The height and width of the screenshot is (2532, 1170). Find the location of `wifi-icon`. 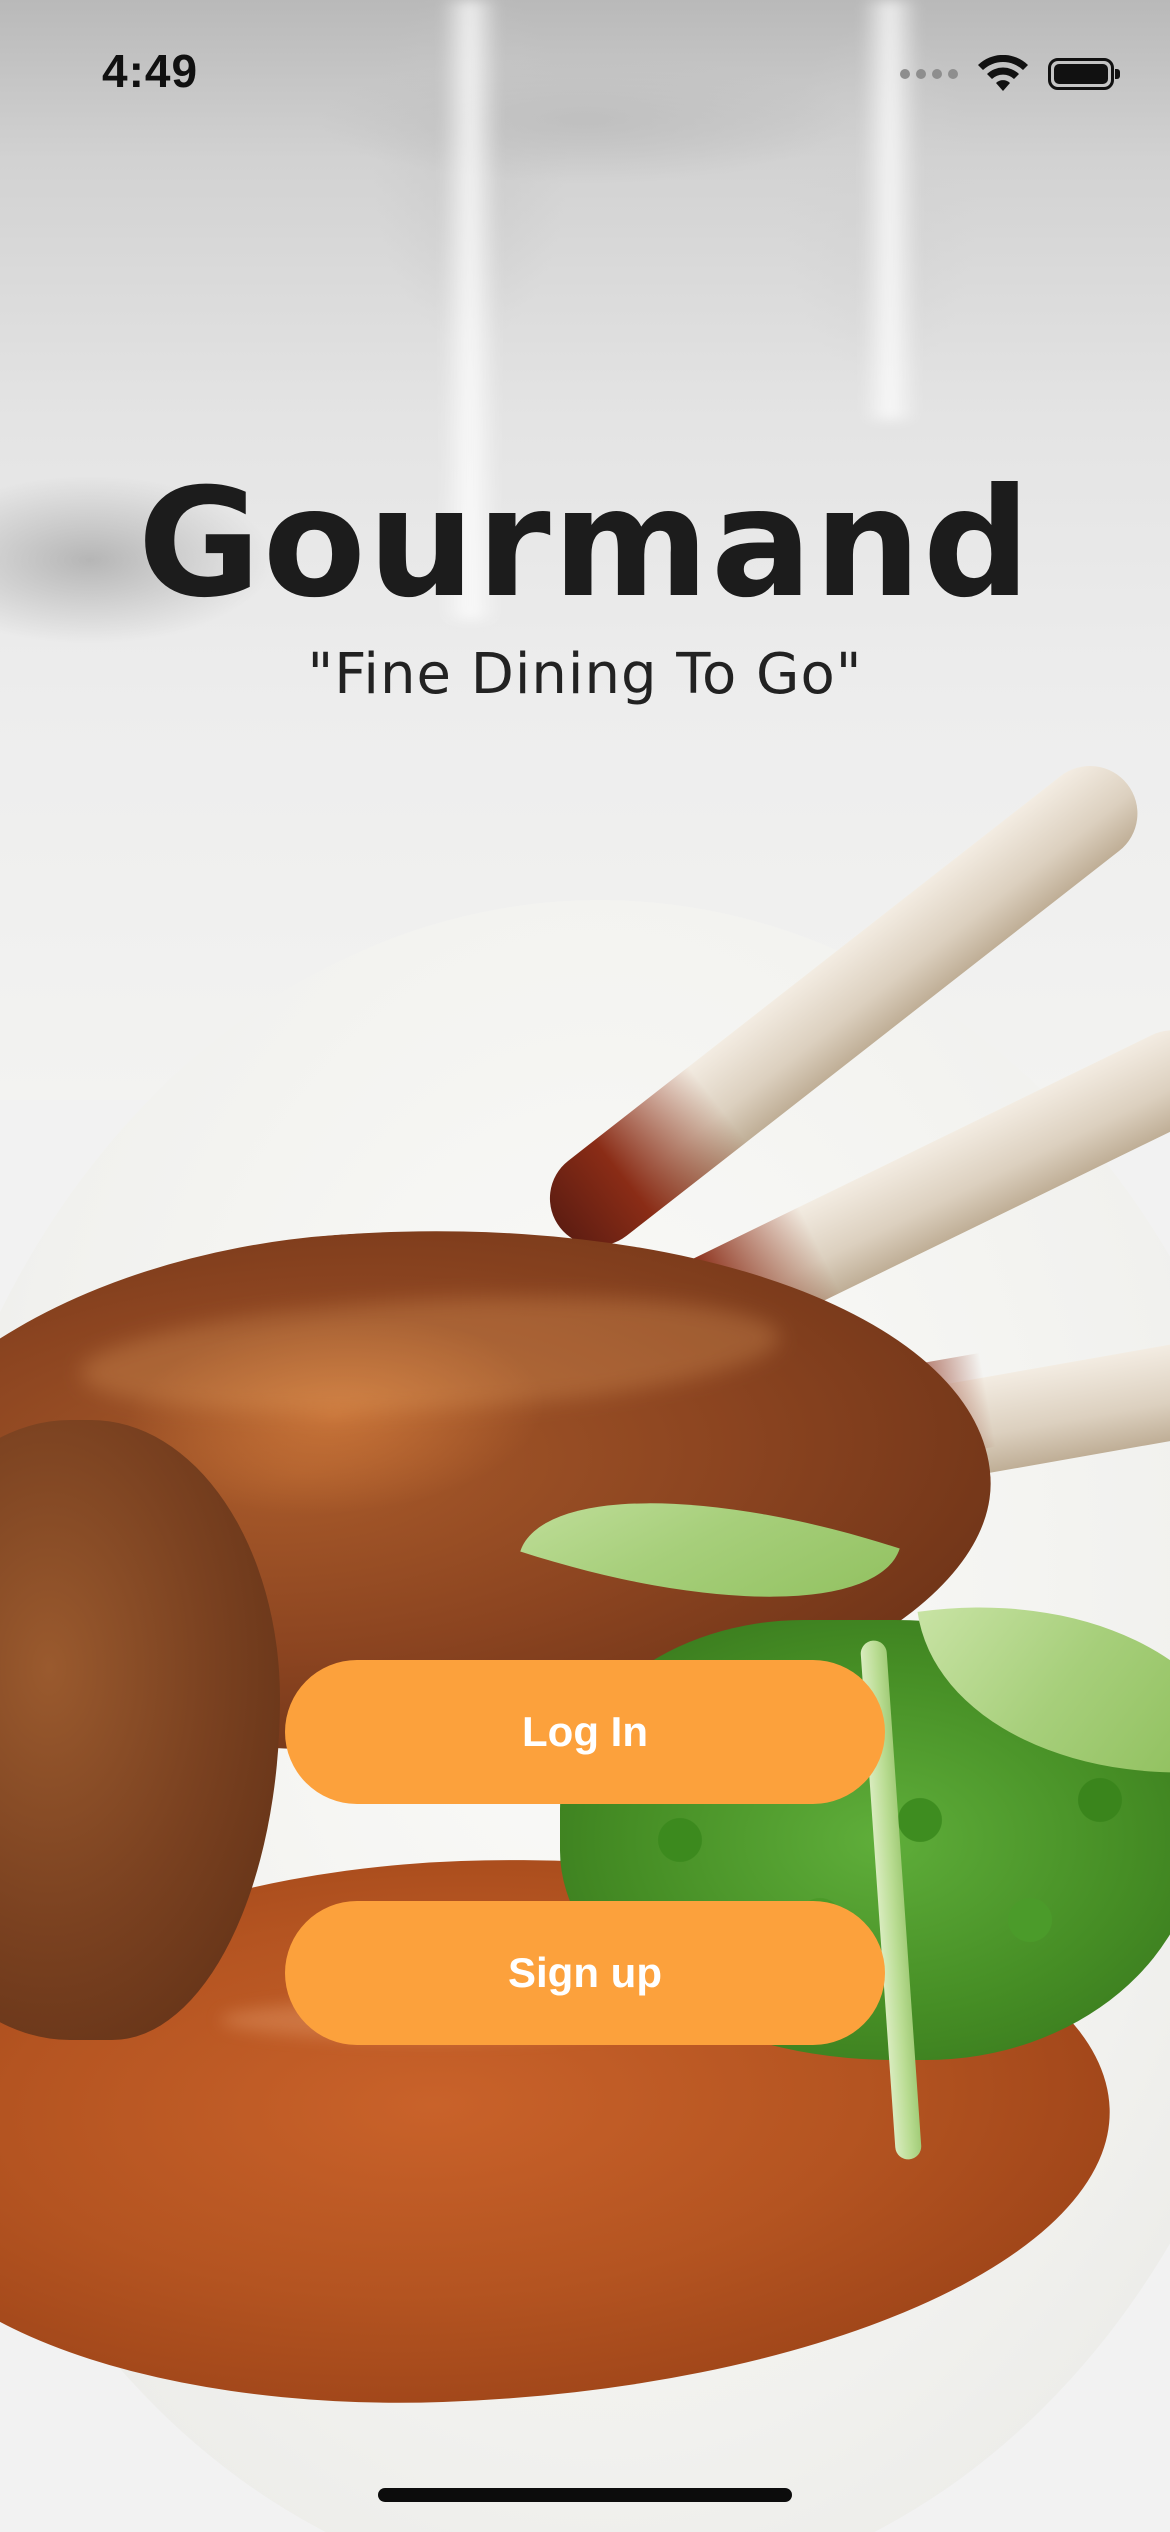

wifi-icon is located at coordinates (1003, 73).